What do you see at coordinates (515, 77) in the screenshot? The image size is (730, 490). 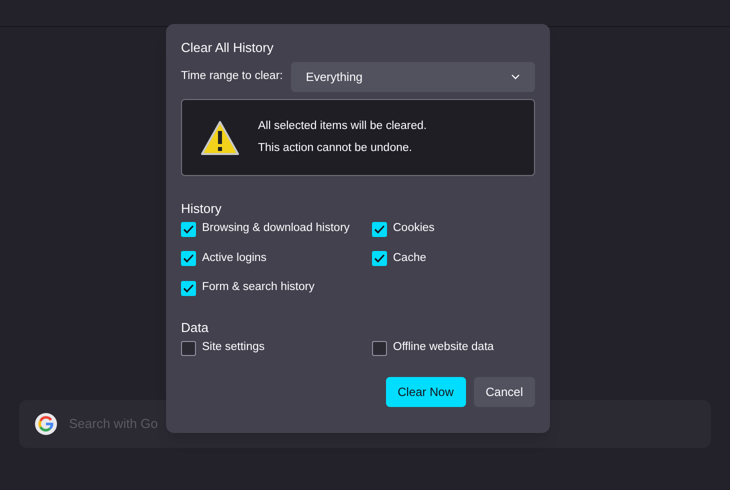 I see `chevron-down-icon` at bounding box center [515, 77].